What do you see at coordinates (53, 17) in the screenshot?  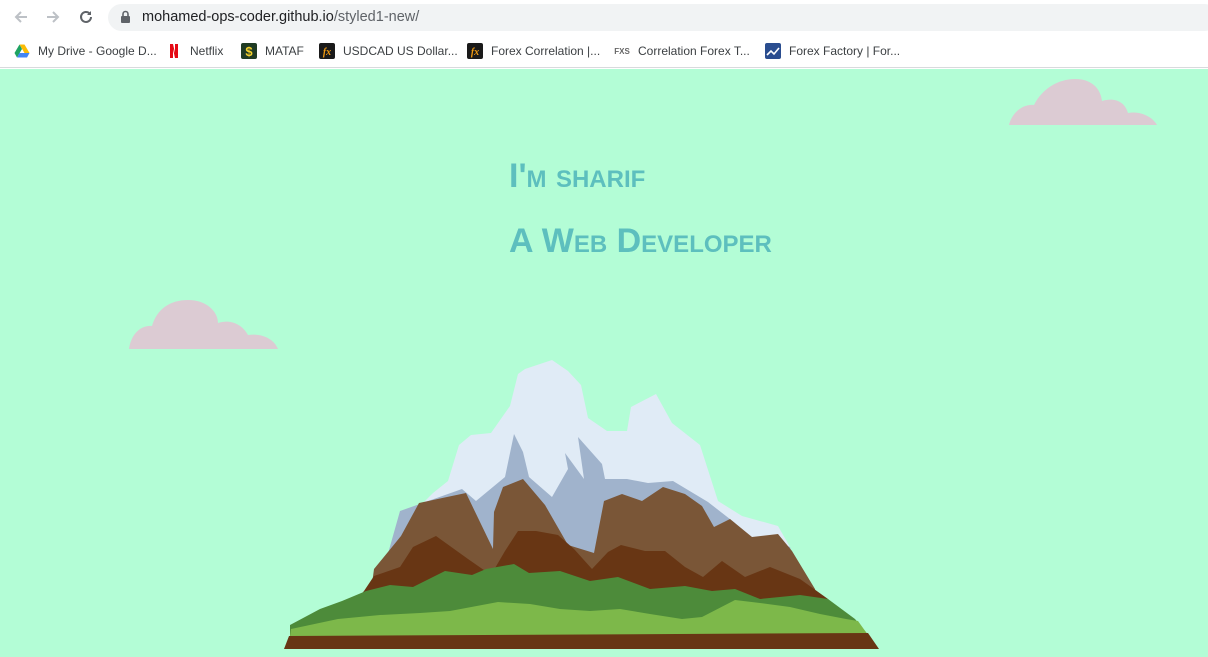 I see `arrow-right-icon` at bounding box center [53, 17].